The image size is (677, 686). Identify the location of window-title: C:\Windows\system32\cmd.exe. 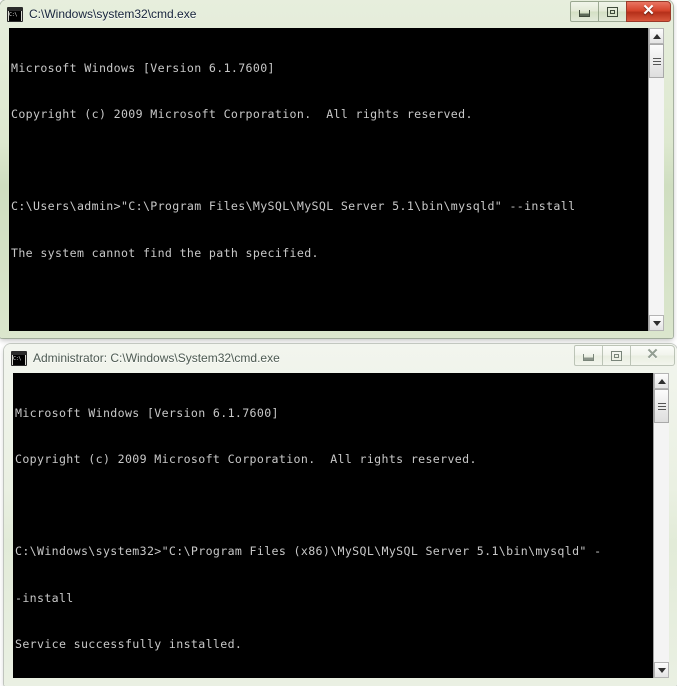
(113, 14).